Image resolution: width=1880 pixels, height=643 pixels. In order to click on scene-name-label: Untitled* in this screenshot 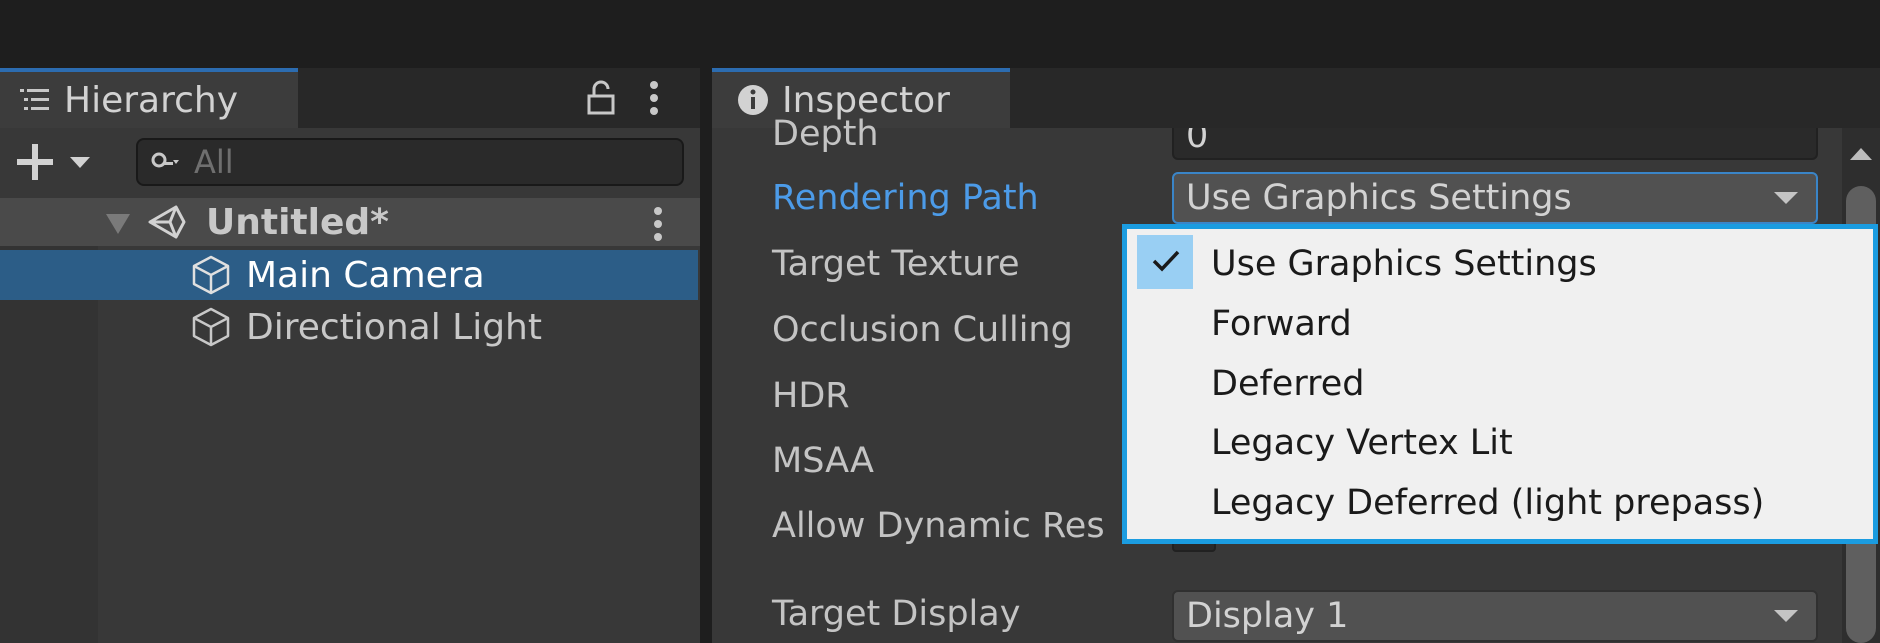, I will do `click(297, 222)`.